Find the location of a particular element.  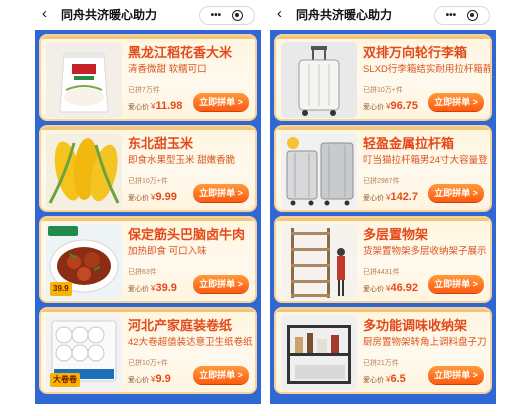

product-description: 货架置物架多层收纳架子展示 is located at coordinates (425, 251).